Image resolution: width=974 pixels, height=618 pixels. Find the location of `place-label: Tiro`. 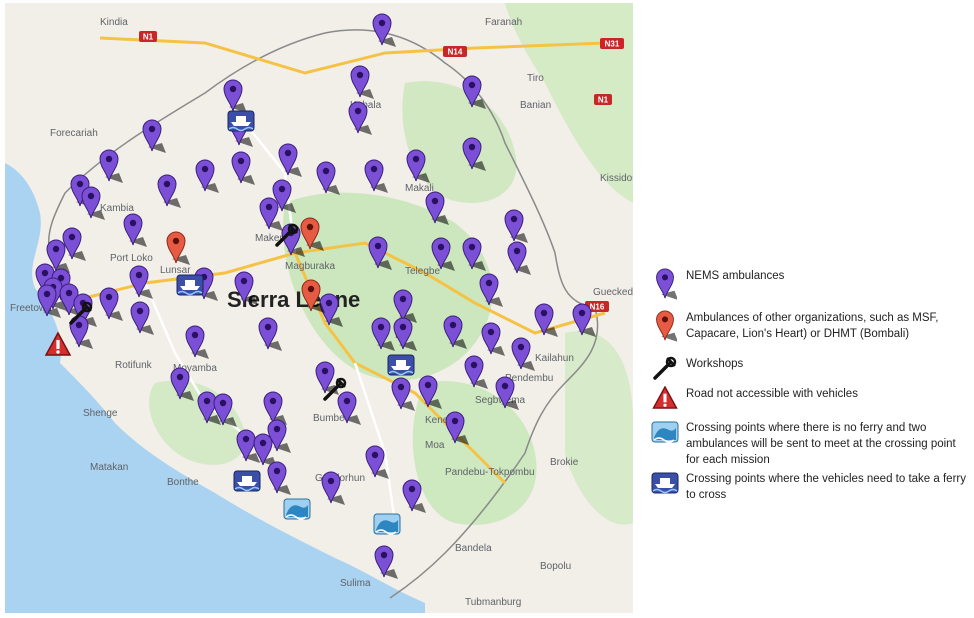

place-label: Tiro is located at coordinates (535, 78).